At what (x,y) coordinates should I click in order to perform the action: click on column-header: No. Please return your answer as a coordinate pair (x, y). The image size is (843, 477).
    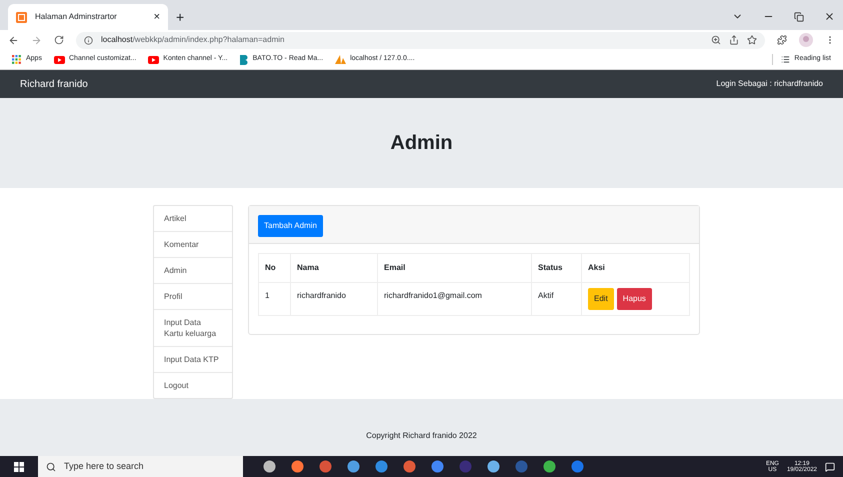
    Looking at the image, I should click on (274, 268).